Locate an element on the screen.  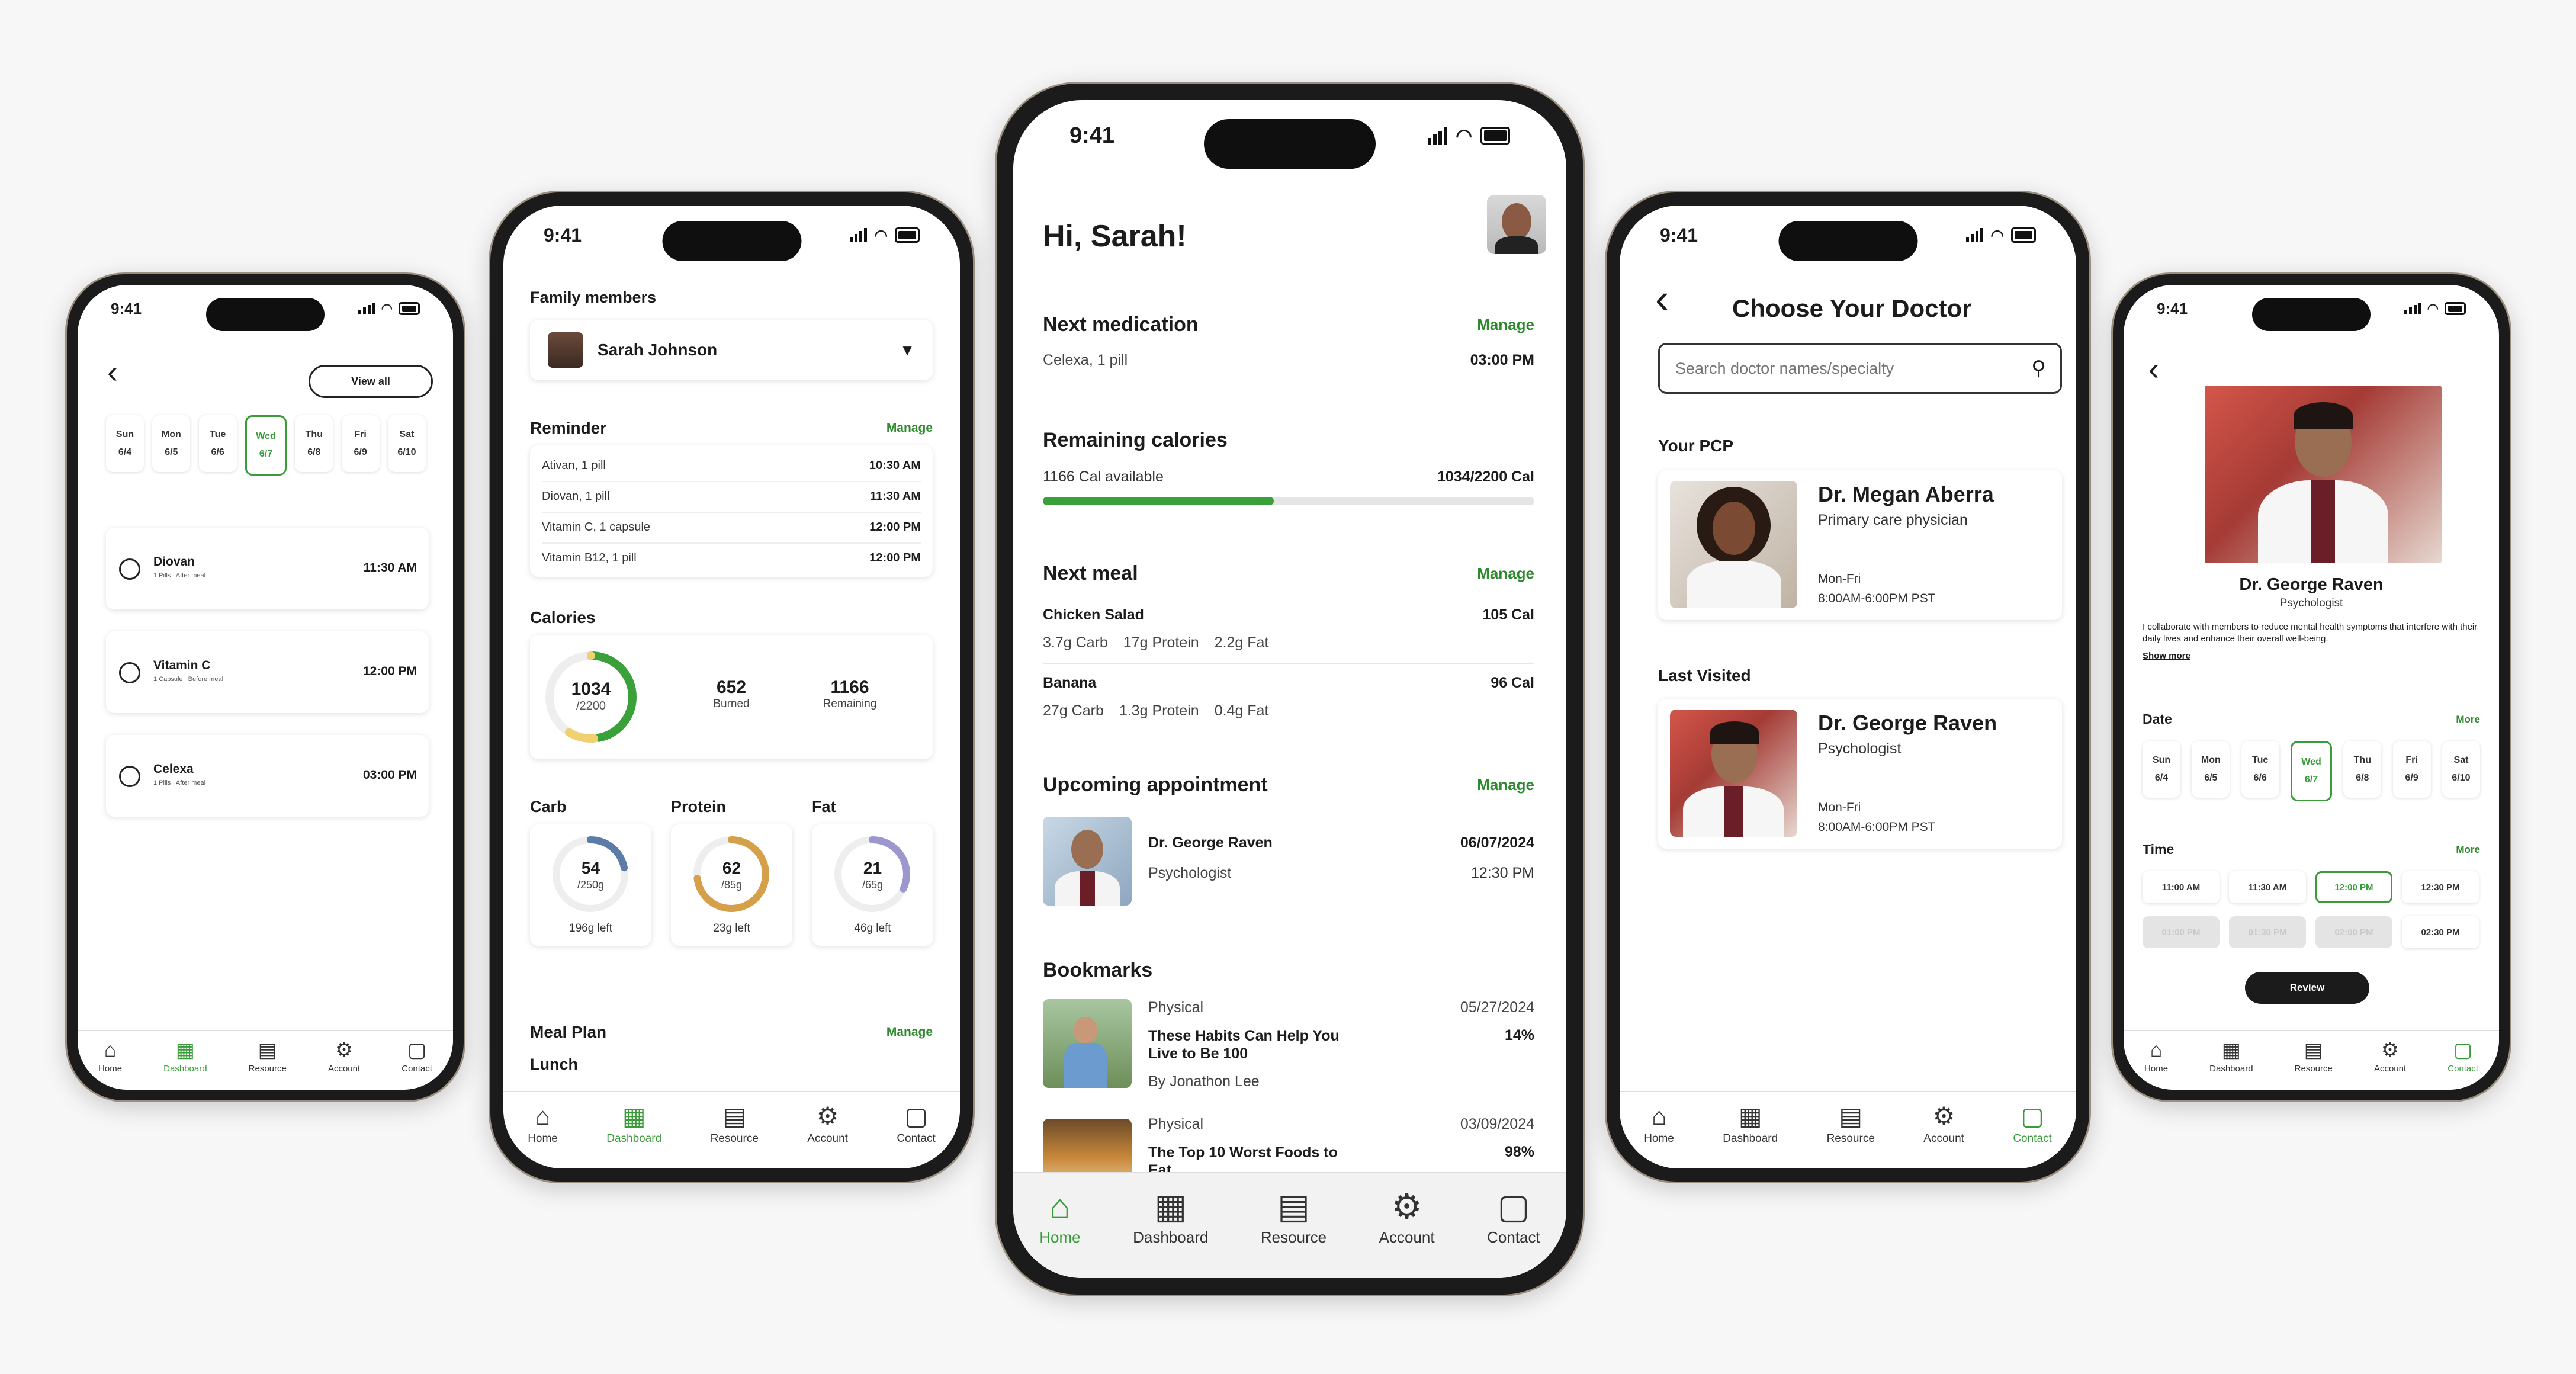
search-input is located at coordinates (1841, 368).